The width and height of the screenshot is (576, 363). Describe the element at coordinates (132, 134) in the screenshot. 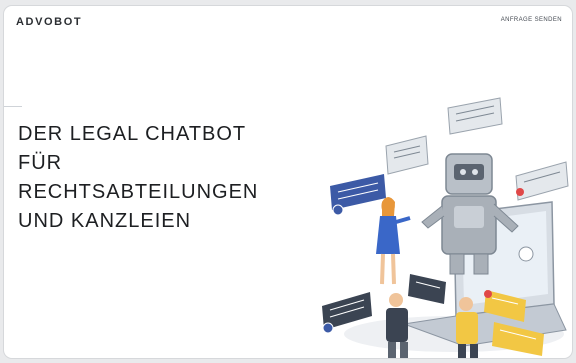

I see `headline-line-1: DER LEGAL CHATBOT` at that location.